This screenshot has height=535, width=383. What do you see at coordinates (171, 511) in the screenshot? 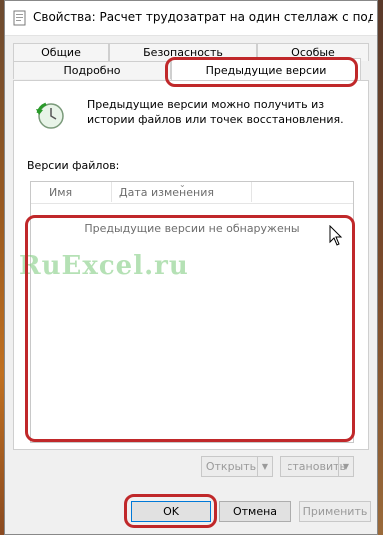
I see `ok-button: OK` at bounding box center [171, 511].